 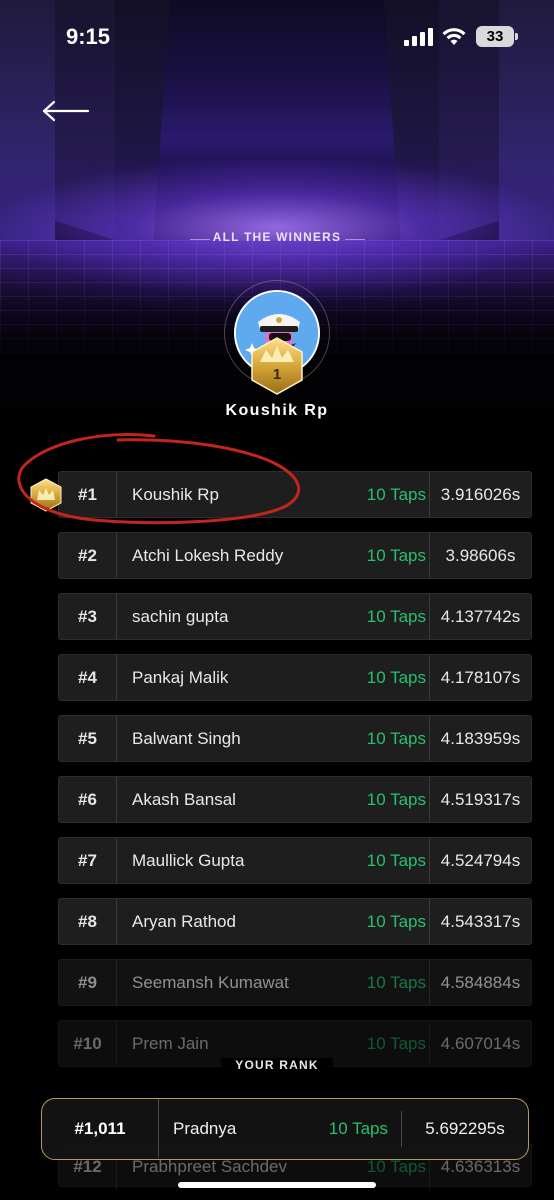 I want to click on battery-icon: 33, so click(x=497, y=36).